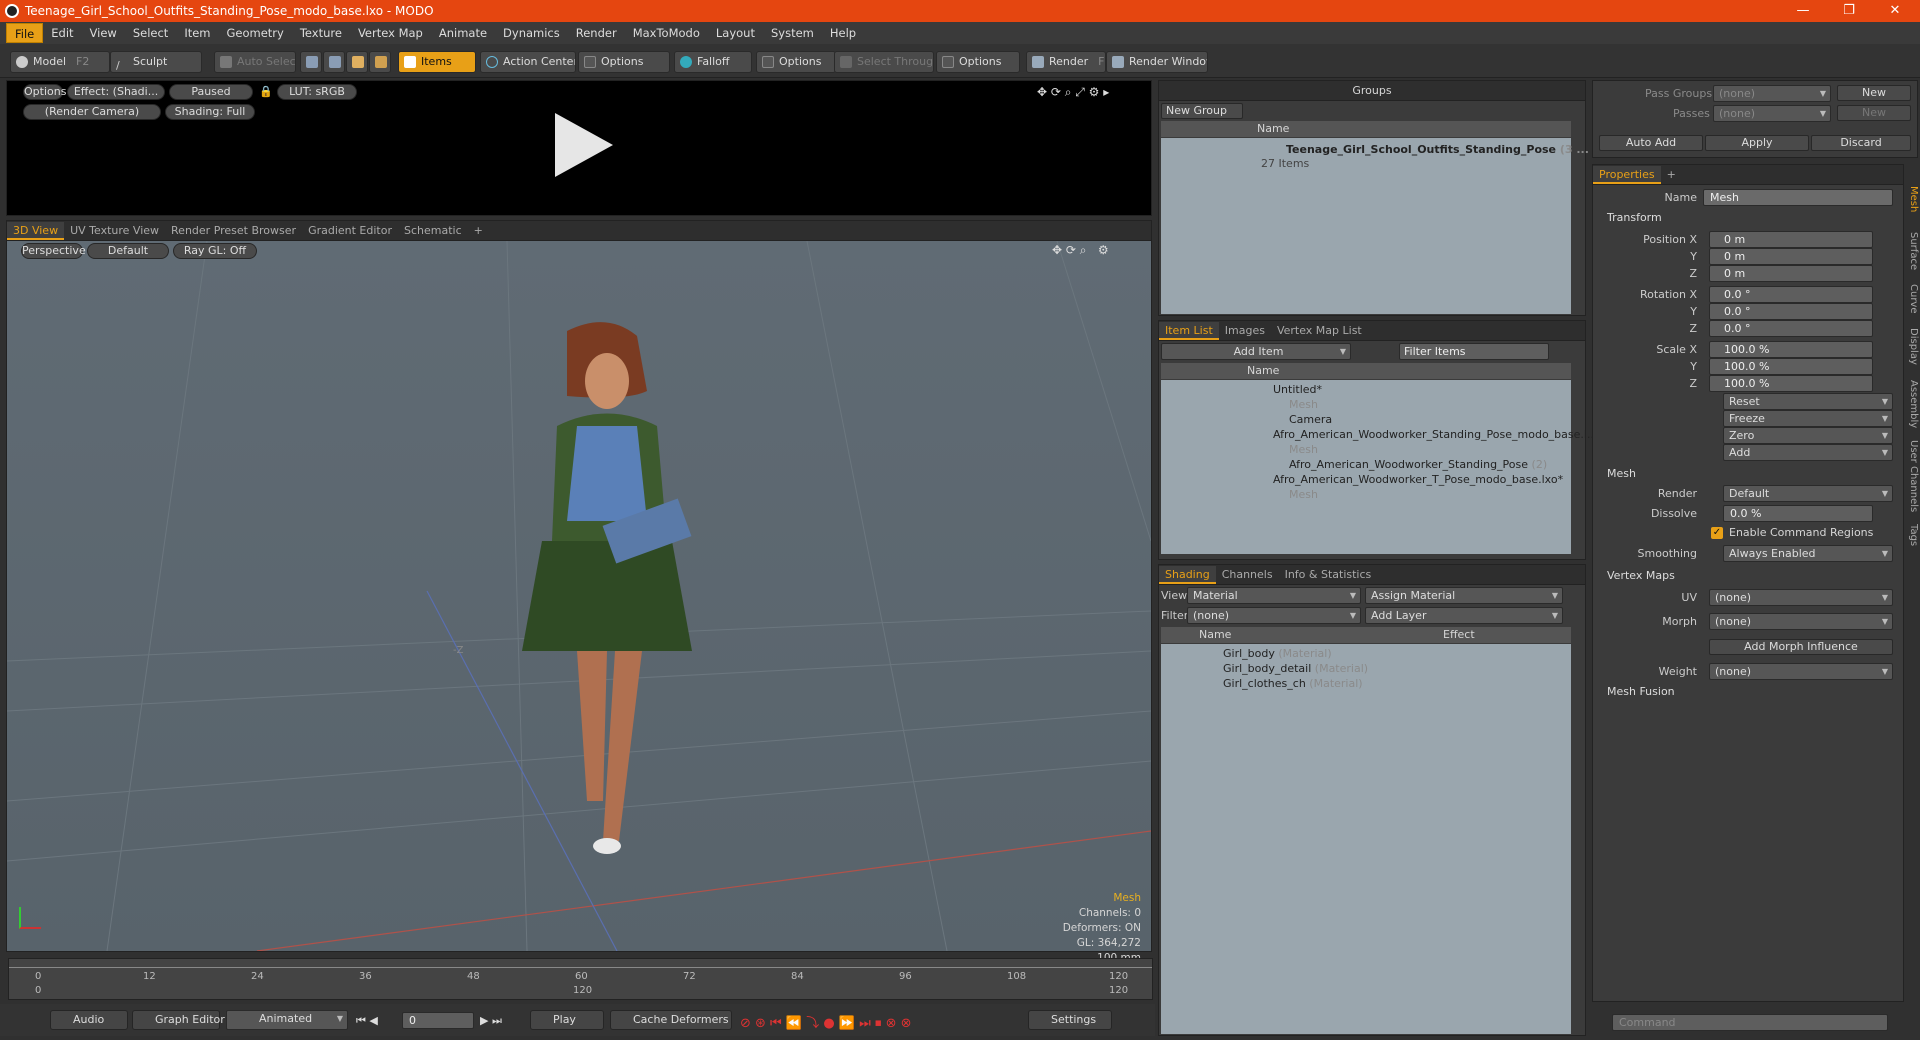  I want to click on scale-y-field: 100.0 %, so click(1791, 366).